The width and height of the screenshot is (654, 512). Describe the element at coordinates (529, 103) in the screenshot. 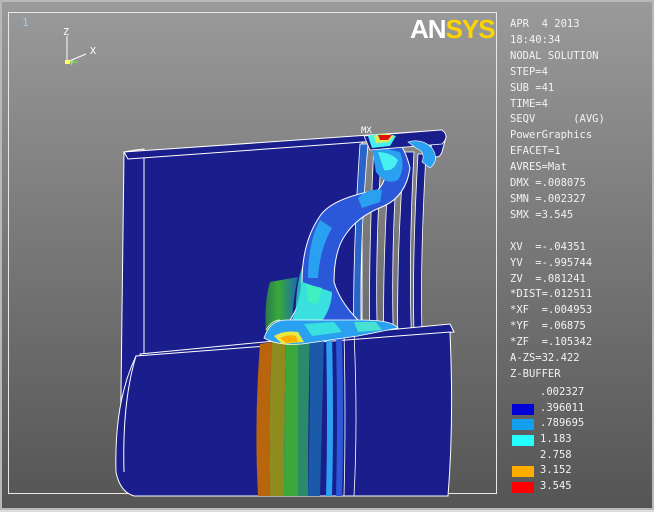

I see `info-line: TIME=4` at that location.